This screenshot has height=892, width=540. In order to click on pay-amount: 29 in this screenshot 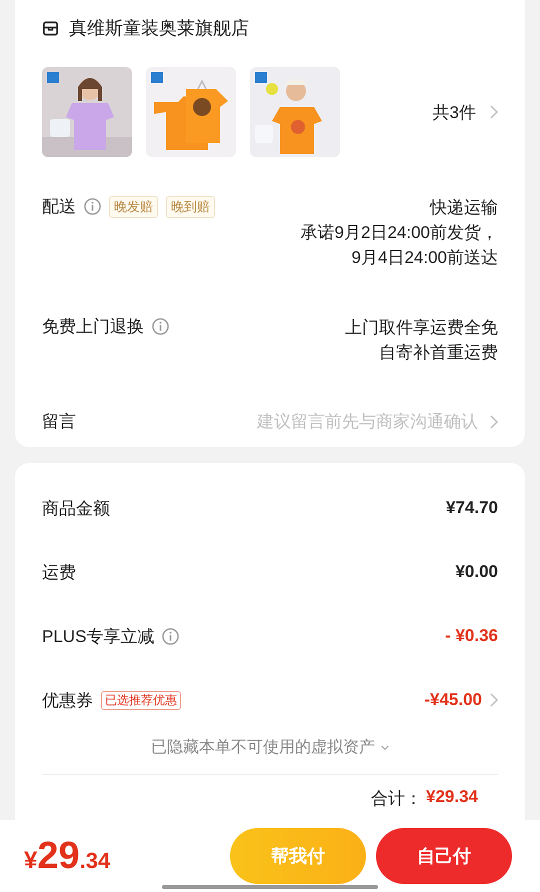, I will do `click(58, 856)`.